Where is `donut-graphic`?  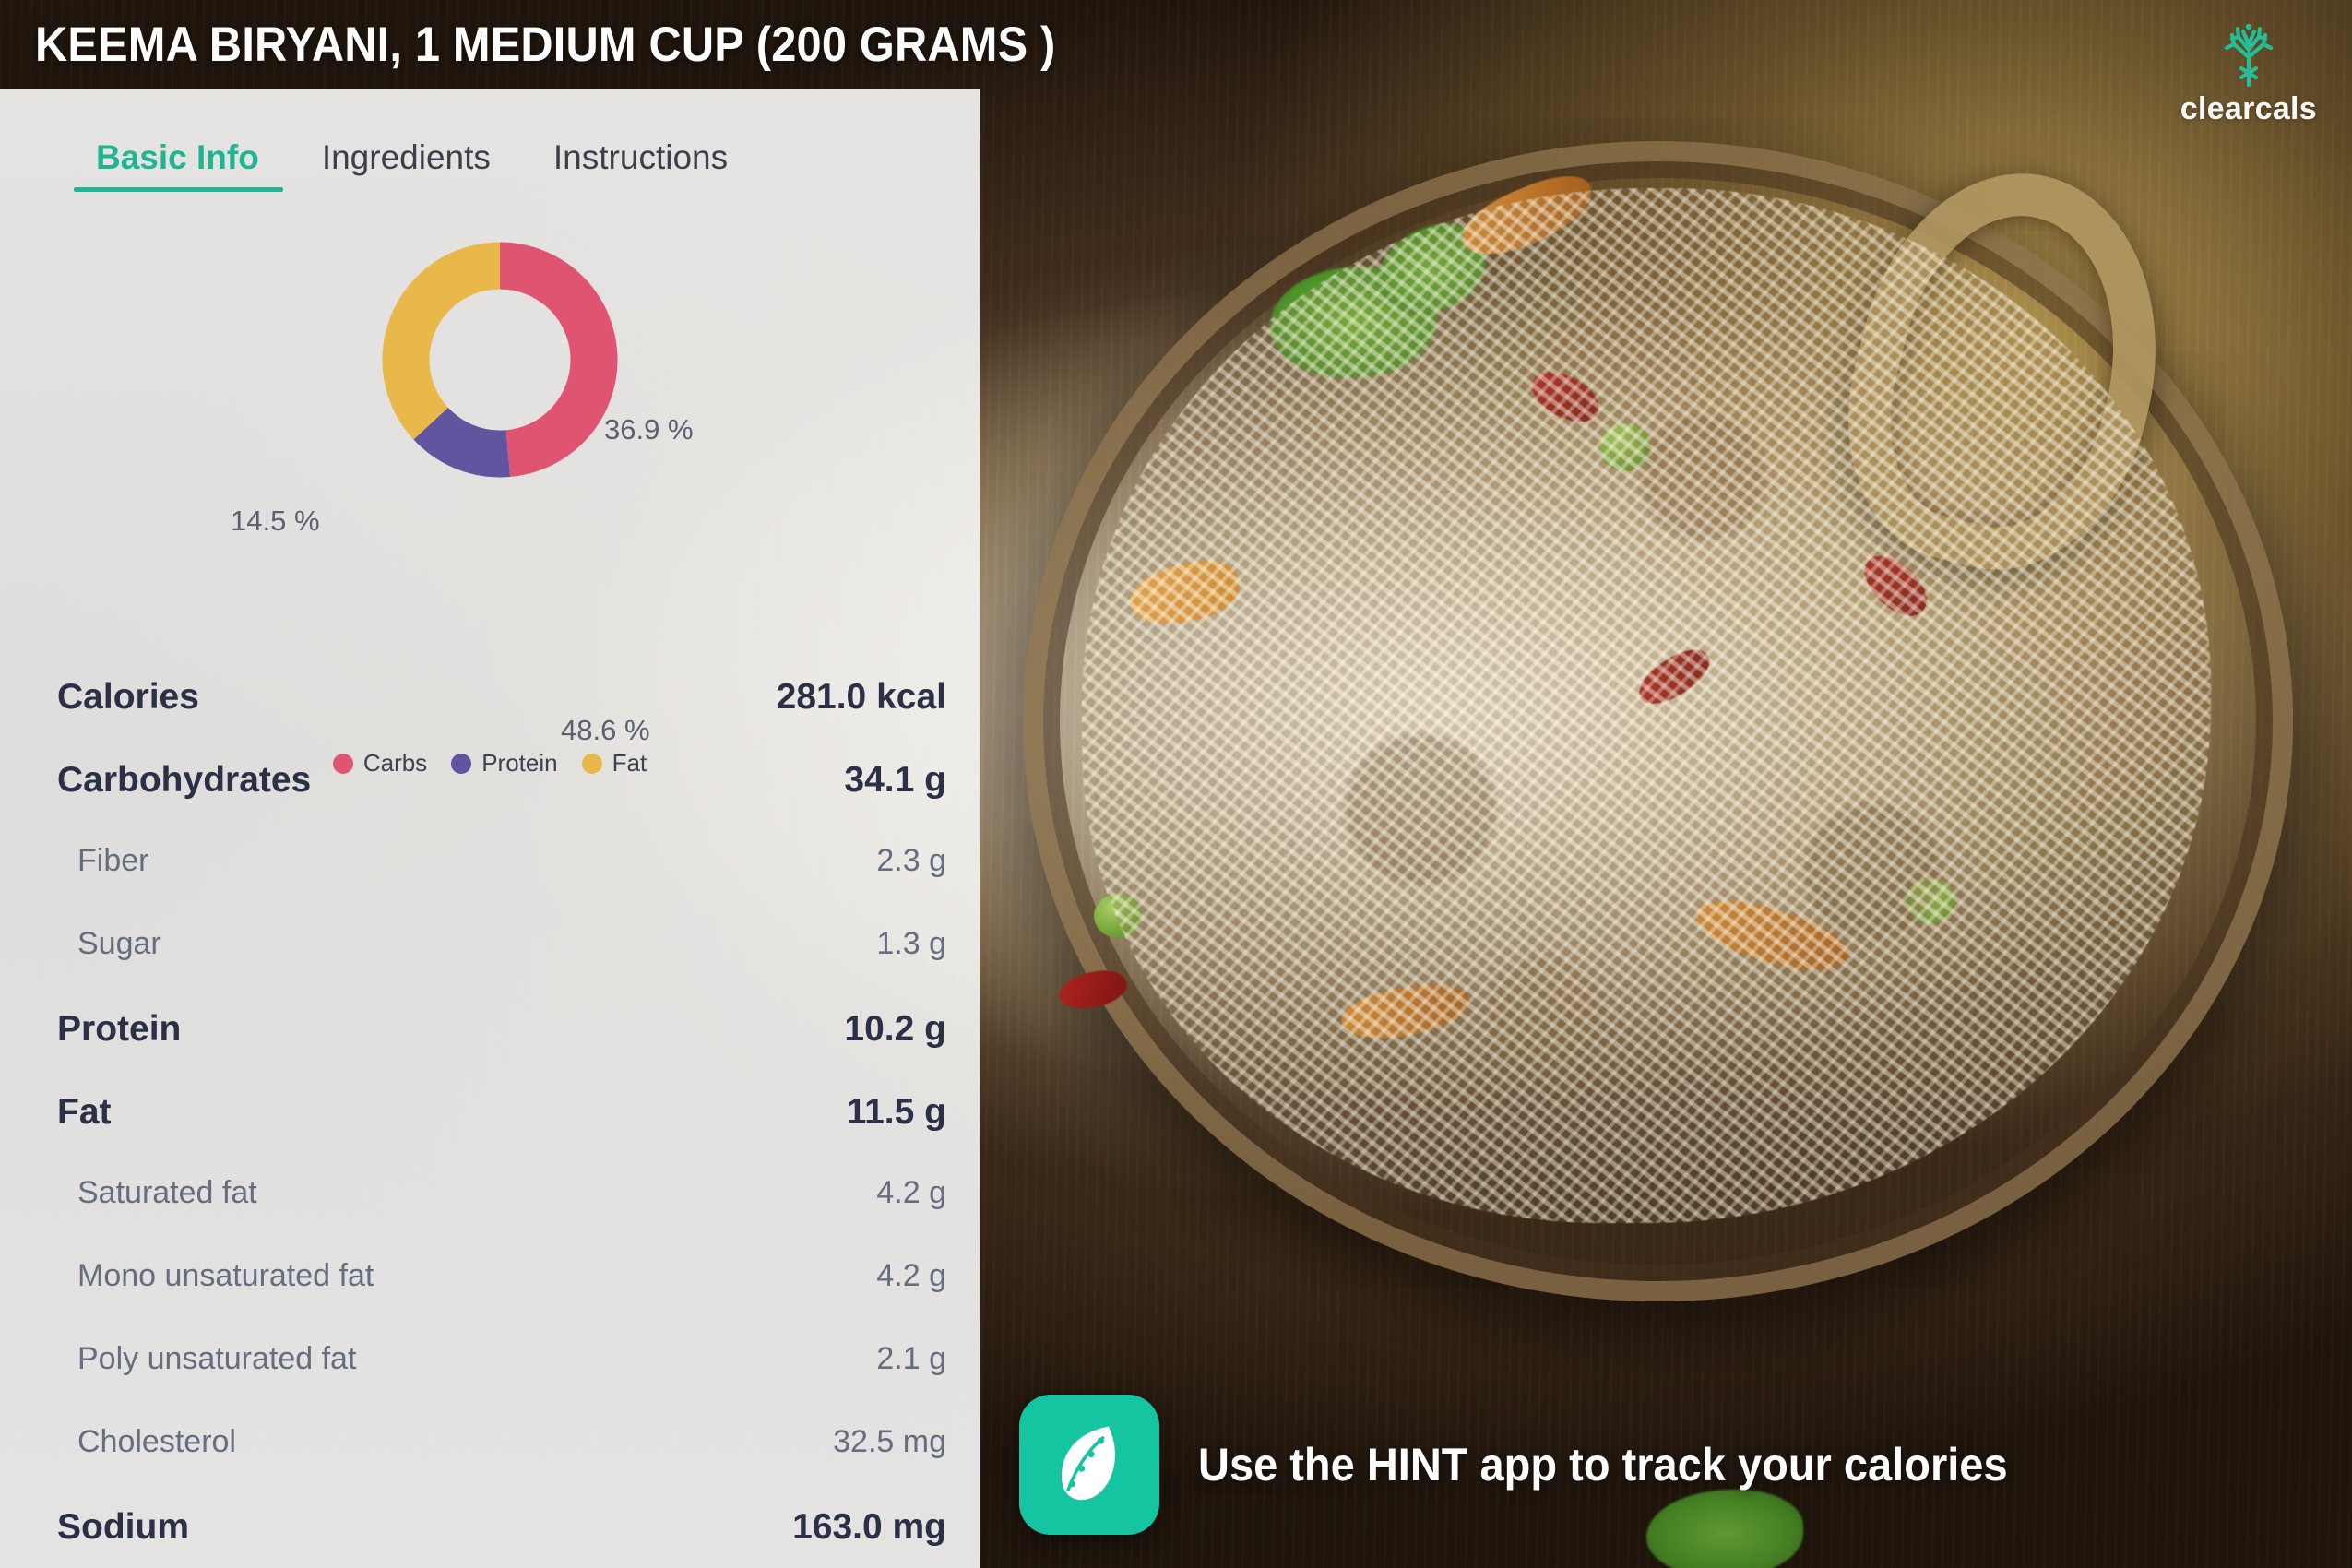
donut-graphic is located at coordinates (500, 359).